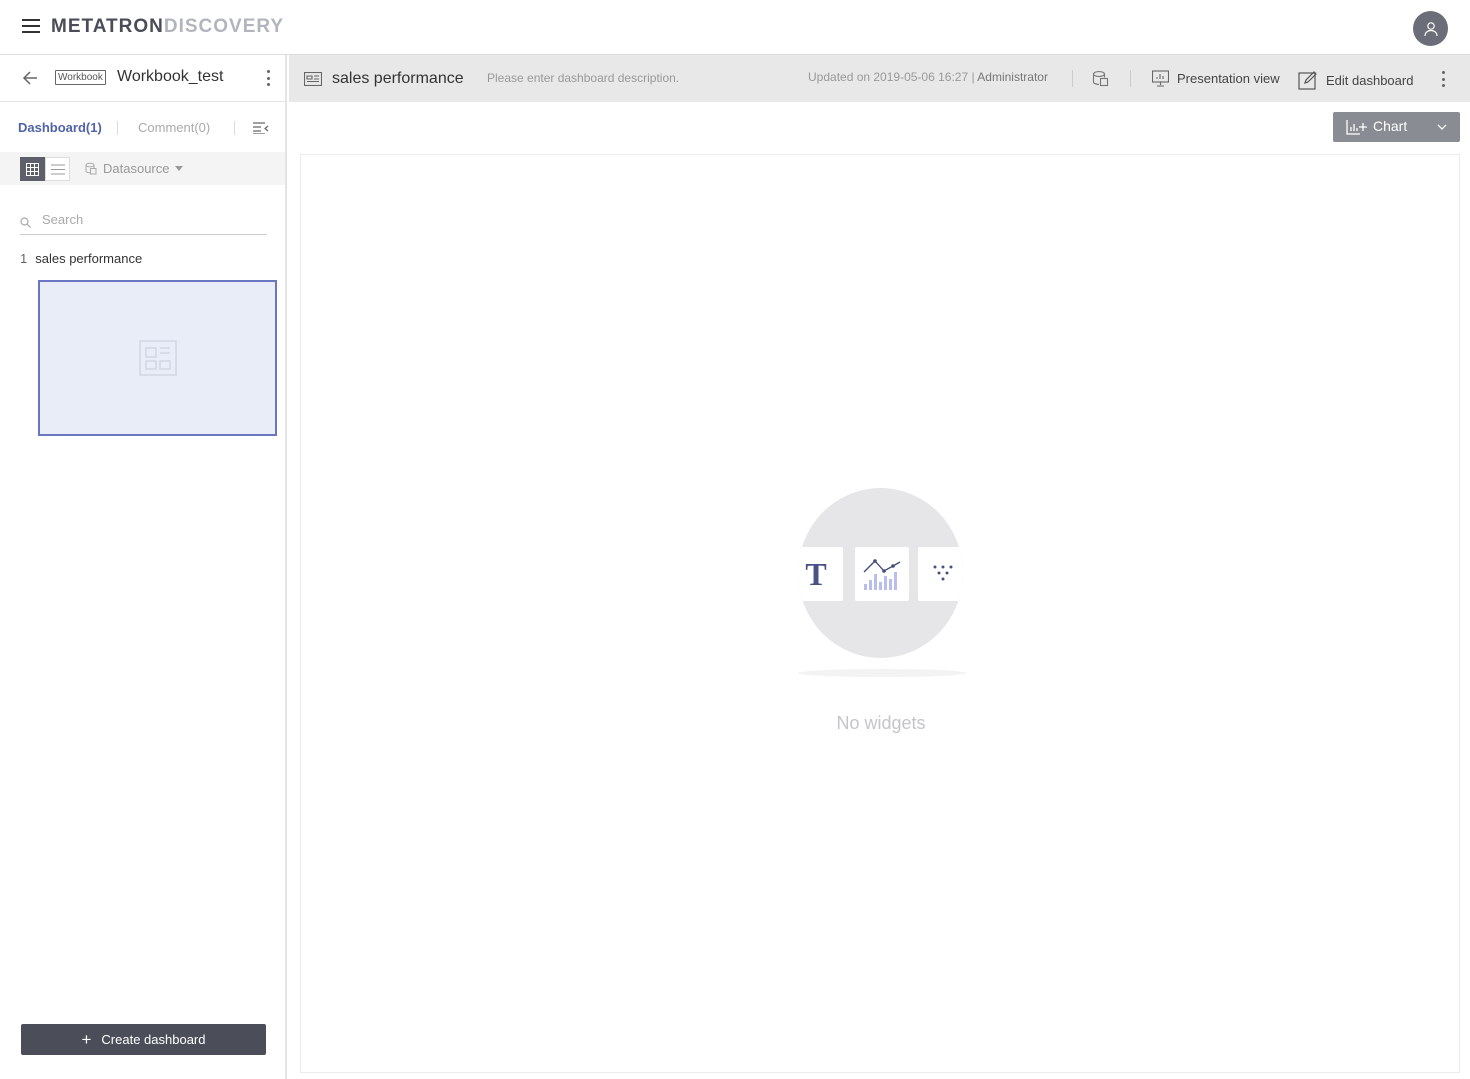 The image size is (1470, 1079). What do you see at coordinates (882, 673) in the screenshot?
I see `illustration-shadow` at bounding box center [882, 673].